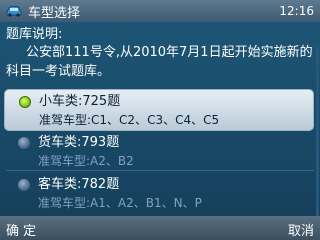  Describe the element at coordinates (54, 13) in the screenshot. I see `page-title: 车型选择` at that location.